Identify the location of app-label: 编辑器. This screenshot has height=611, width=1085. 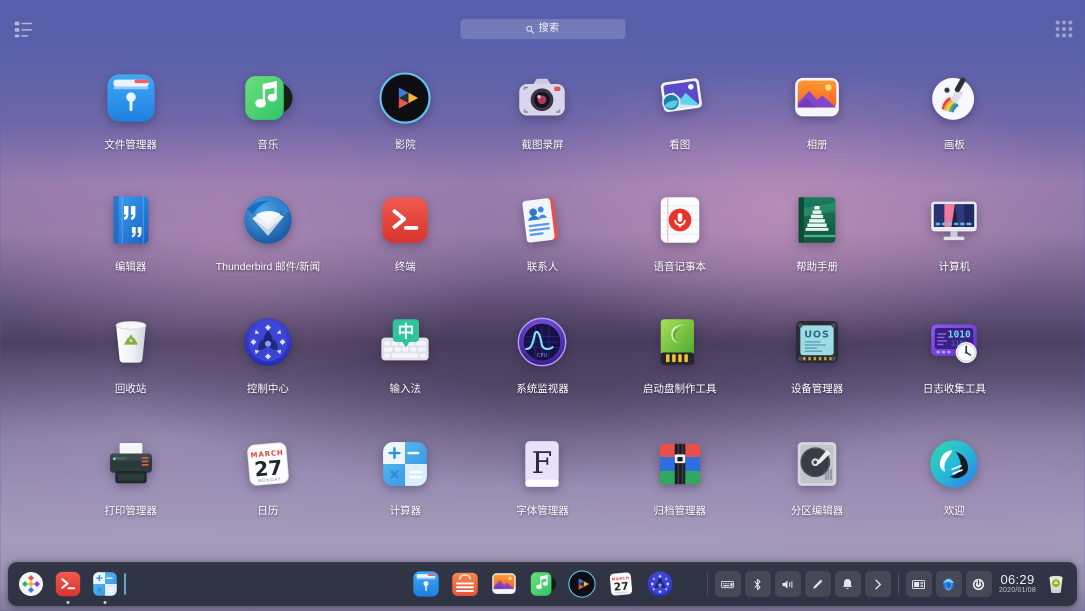
(130, 267).